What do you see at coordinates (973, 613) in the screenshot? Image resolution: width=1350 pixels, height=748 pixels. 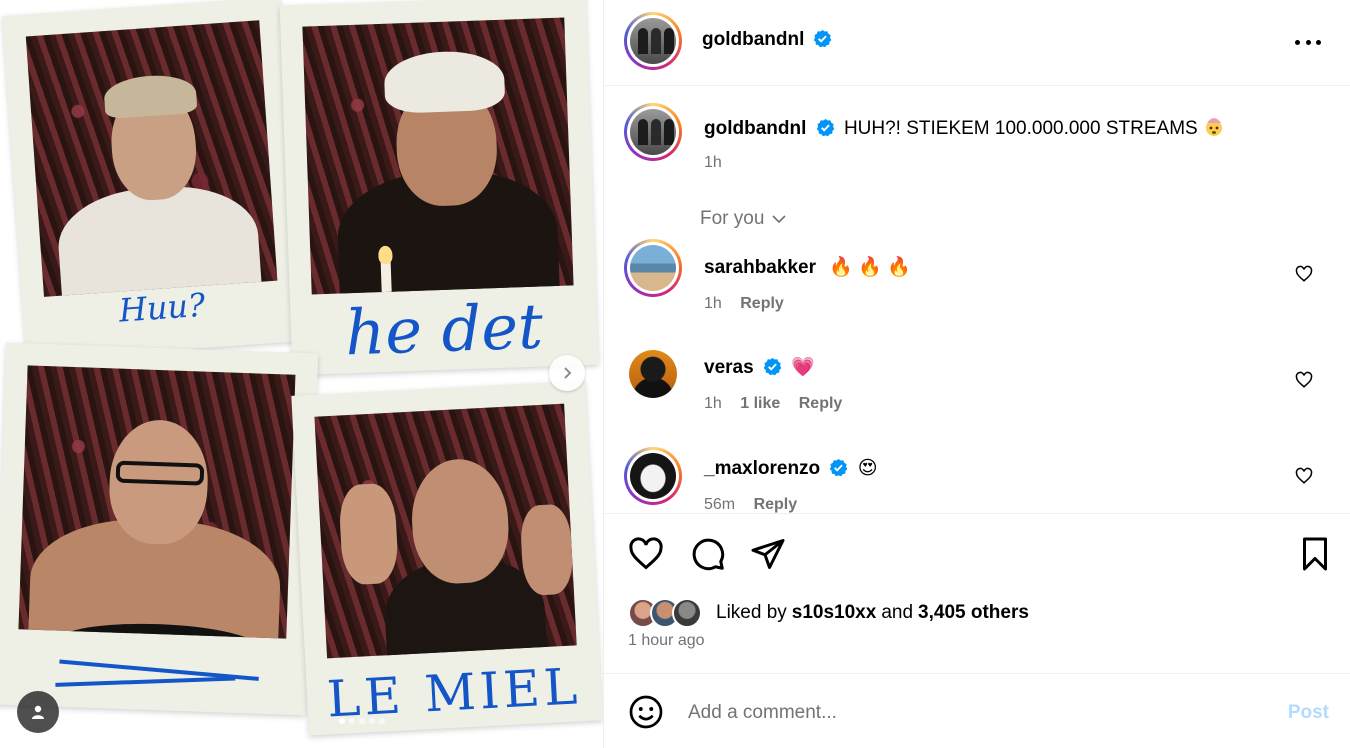 I see `liked-others: 3,405 others` at bounding box center [973, 613].